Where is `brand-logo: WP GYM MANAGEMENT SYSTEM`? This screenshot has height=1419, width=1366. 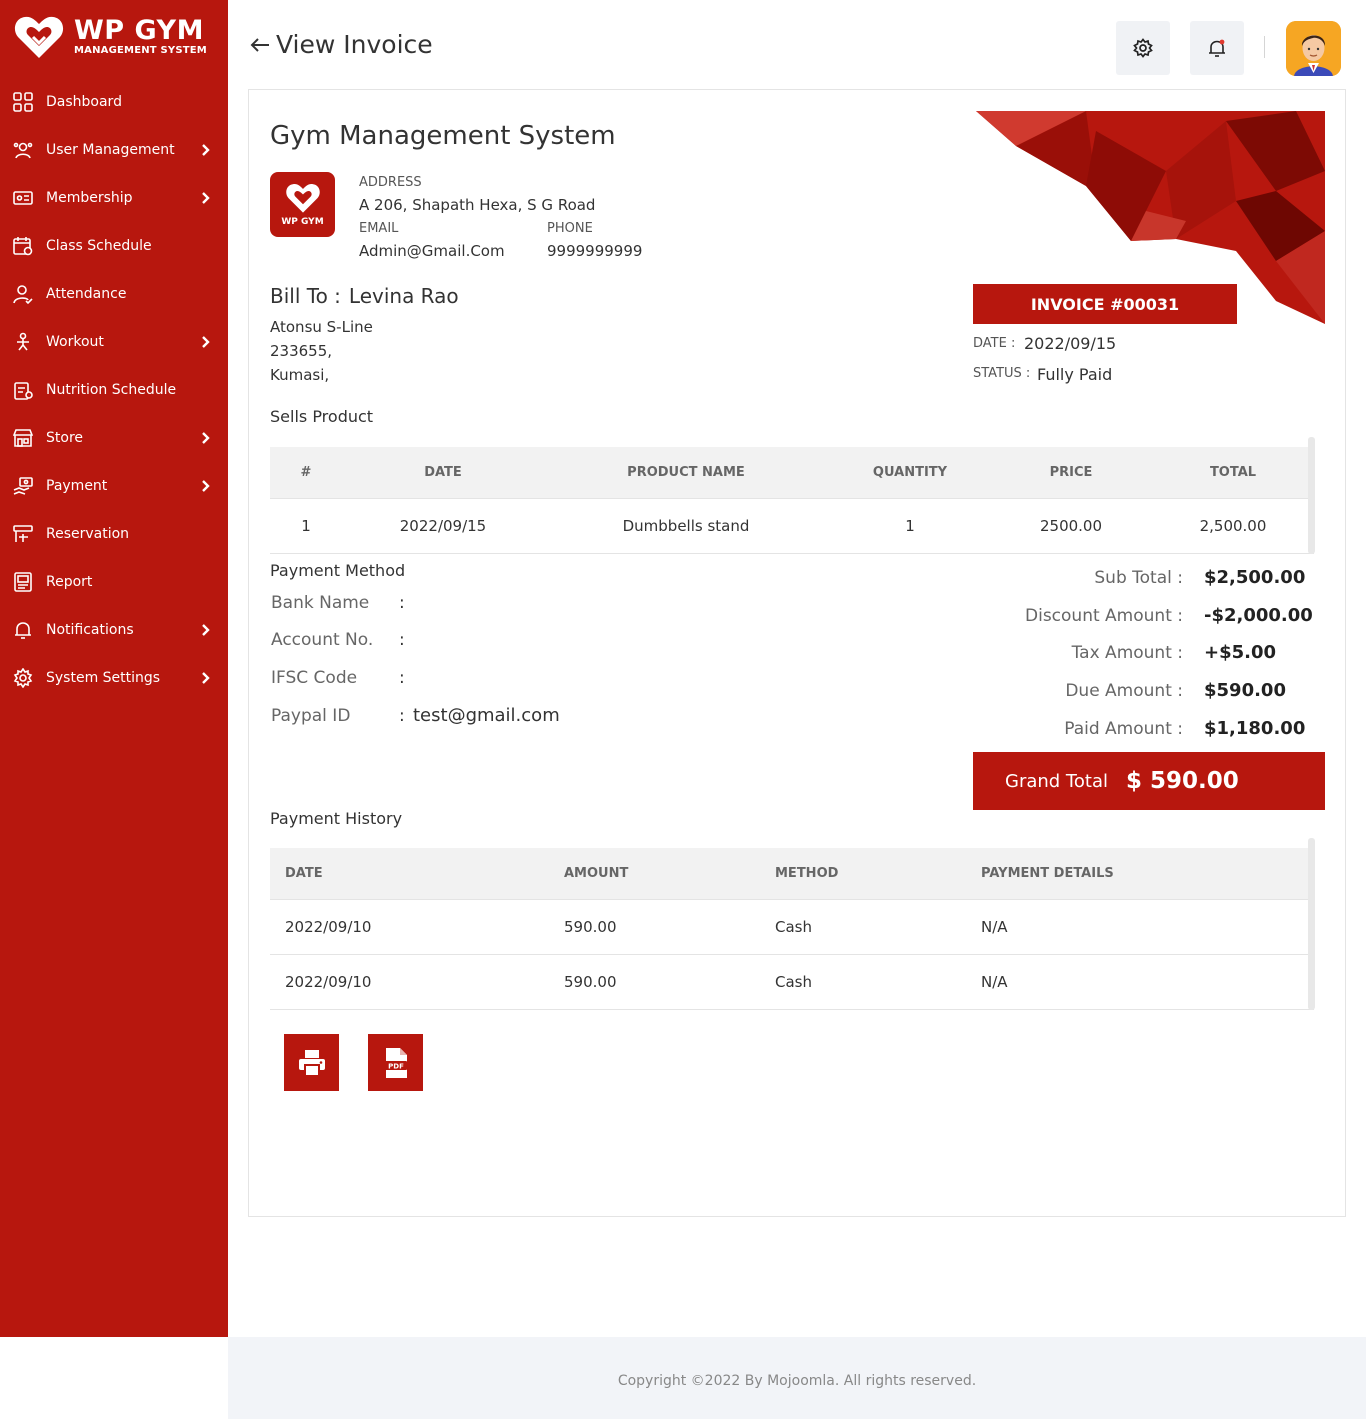 brand-logo: WP GYM MANAGEMENT SYSTEM is located at coordinates (110, 37).